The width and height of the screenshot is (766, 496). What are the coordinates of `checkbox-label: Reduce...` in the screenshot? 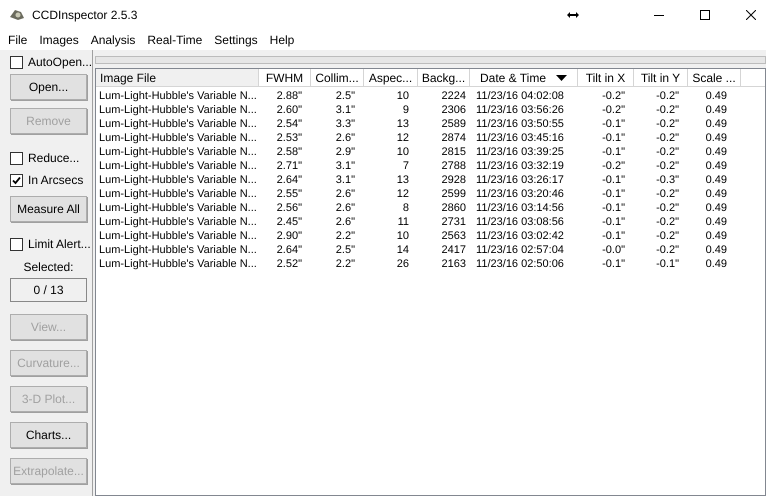 It's located at (54, 158).